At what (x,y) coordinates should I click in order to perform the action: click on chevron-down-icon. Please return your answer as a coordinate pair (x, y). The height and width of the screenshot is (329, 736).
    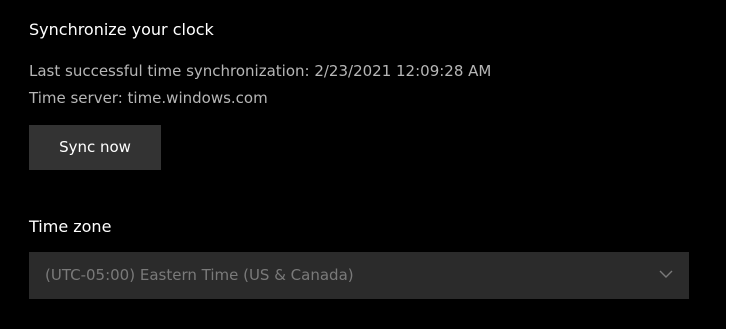
    Looking at the image, I should click on (666, 274).